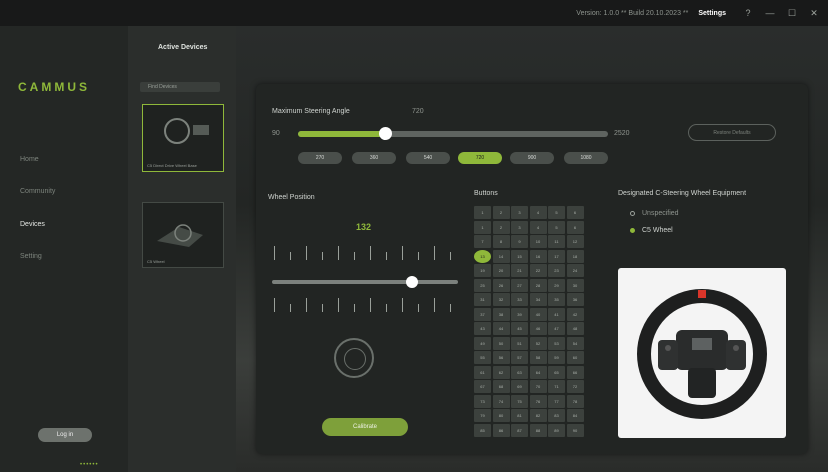 This screenshot has height=472, width=828. I want to click on button-cell: 17, so click(556, 256).